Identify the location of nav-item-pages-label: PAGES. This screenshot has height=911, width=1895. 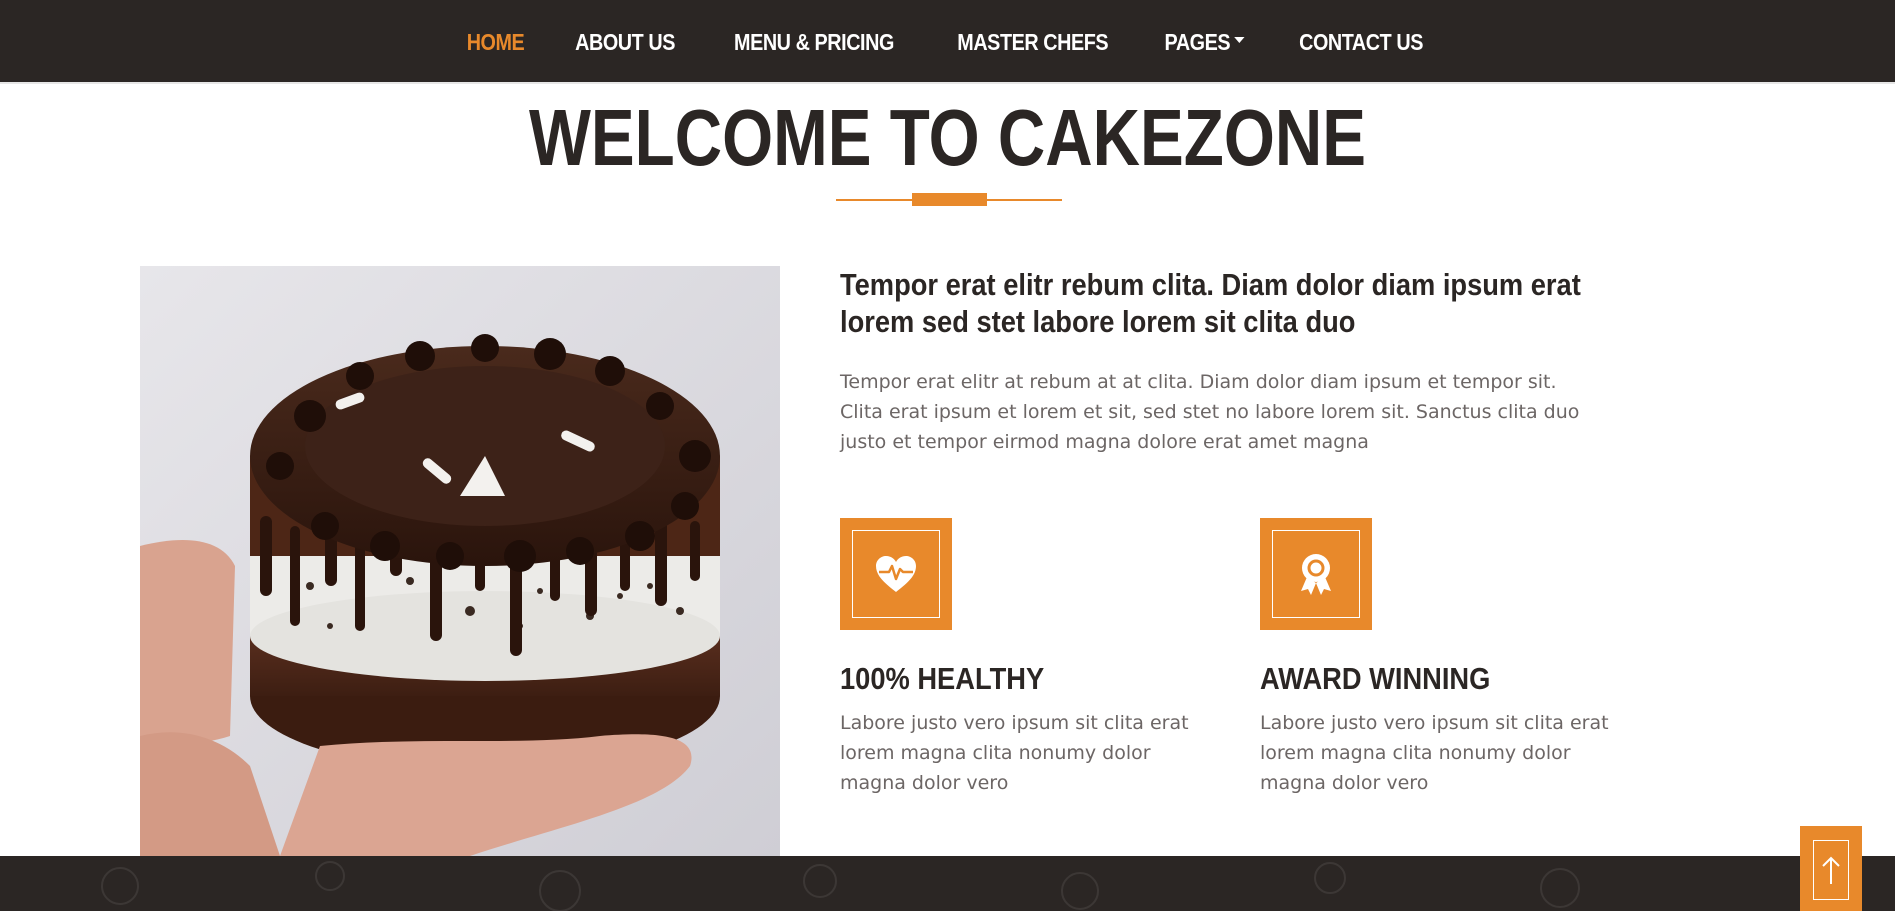
(1197, 41).